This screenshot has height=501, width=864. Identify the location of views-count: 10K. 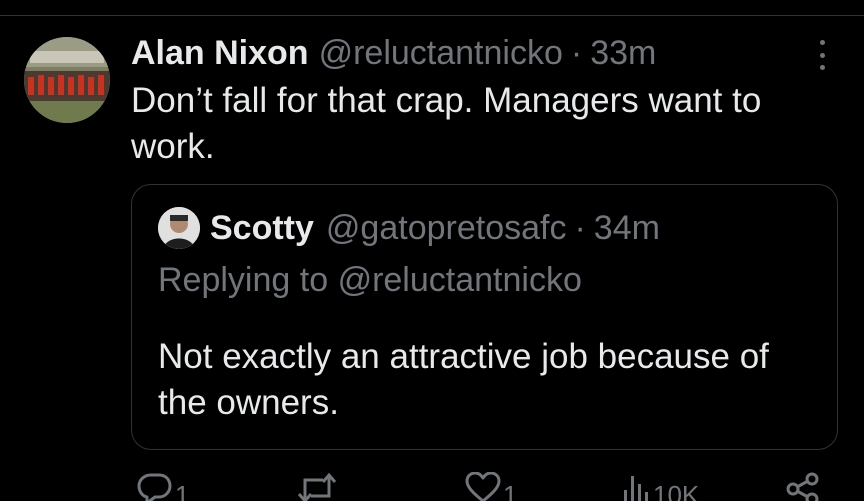
(676, 490).